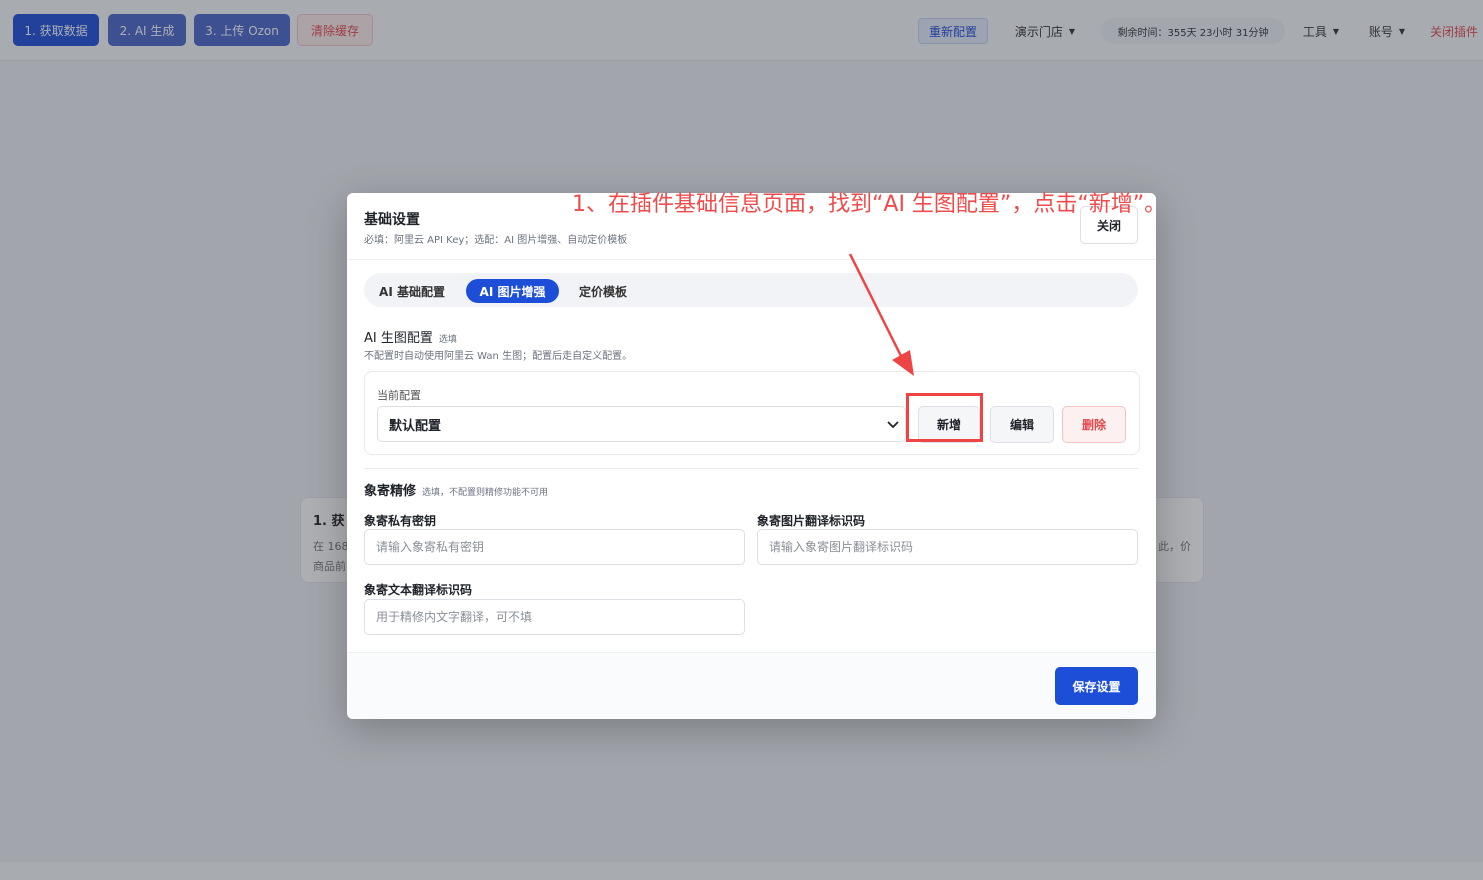 Image resolution: width=1483 pixels, height=880 pixels. I want to click on ai-image-config-title: AI 生图配置 选填, so click(410, 336).